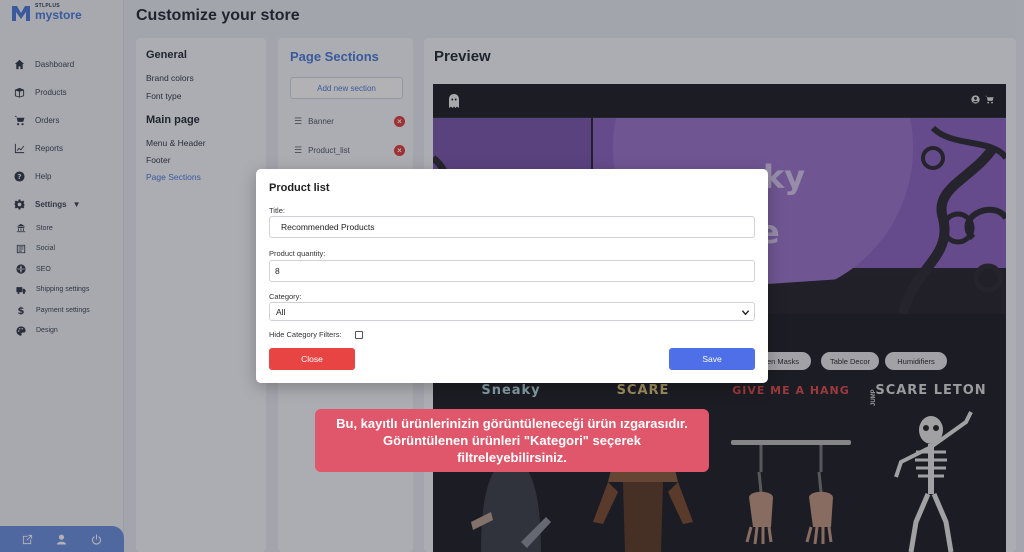 The width and height of the screenshot is (1024, 552). Describe the element at coordinates (328, 227) in the screenshot. I see `title-input-value: Recommended Products` at that location.